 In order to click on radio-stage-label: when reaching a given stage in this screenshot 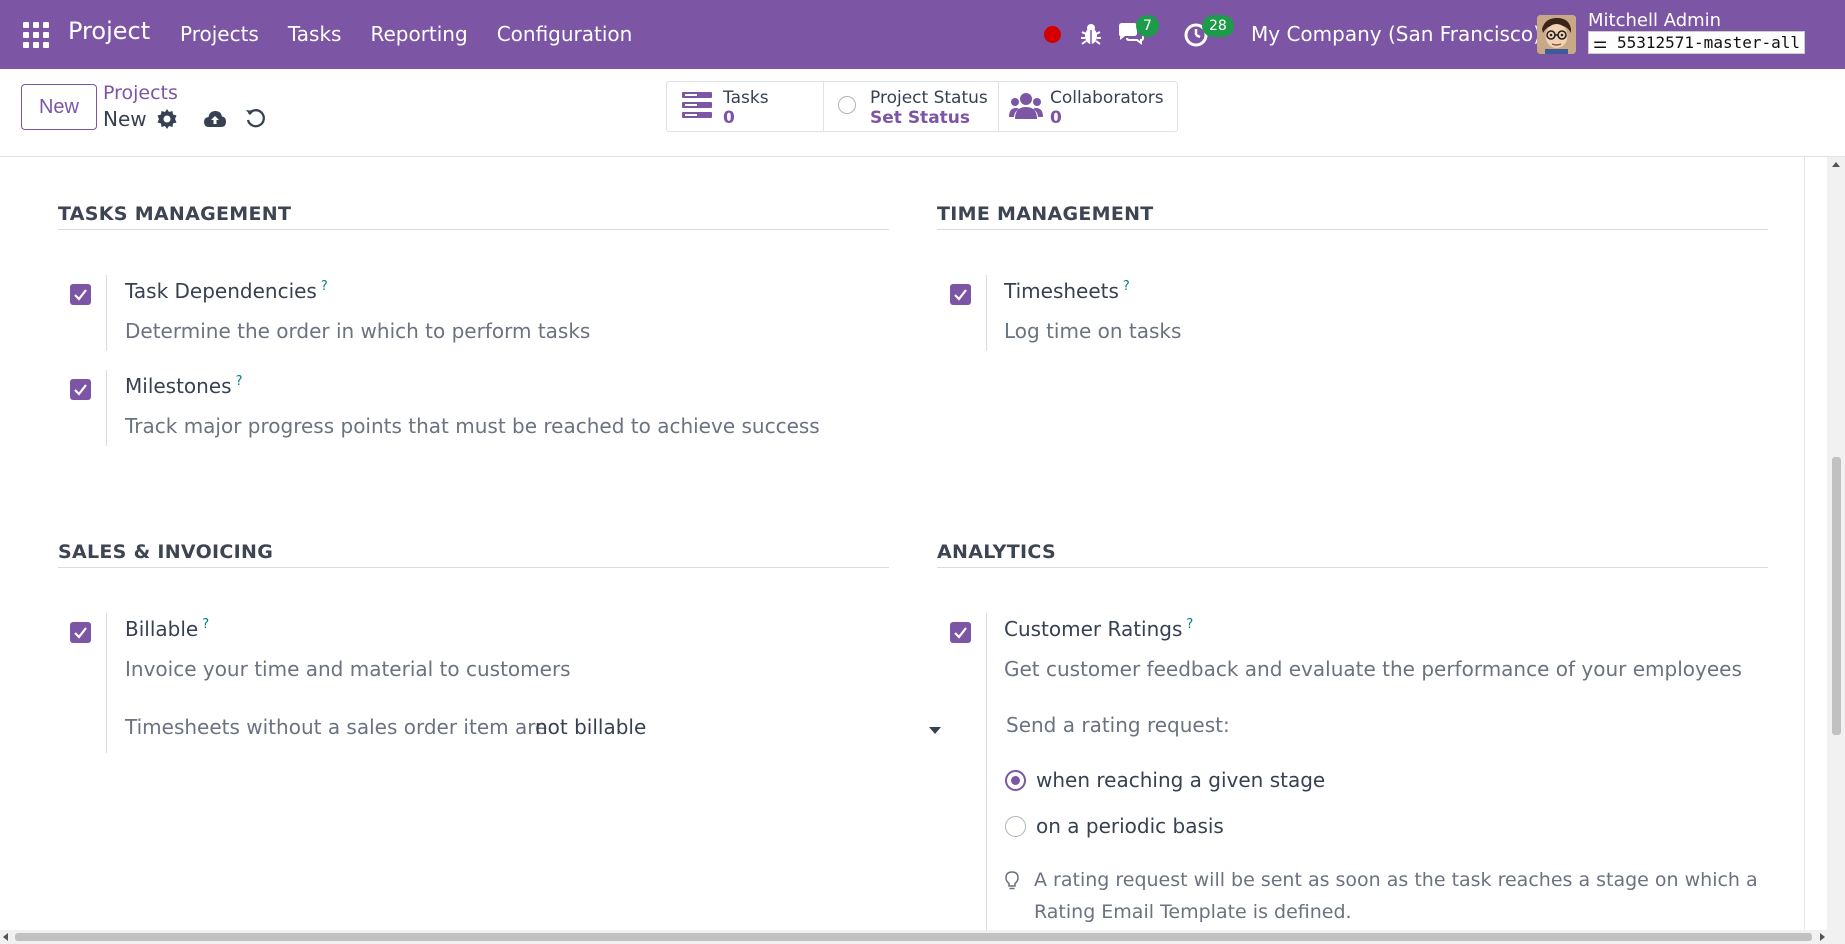, I will do `click(1180, 780)`.